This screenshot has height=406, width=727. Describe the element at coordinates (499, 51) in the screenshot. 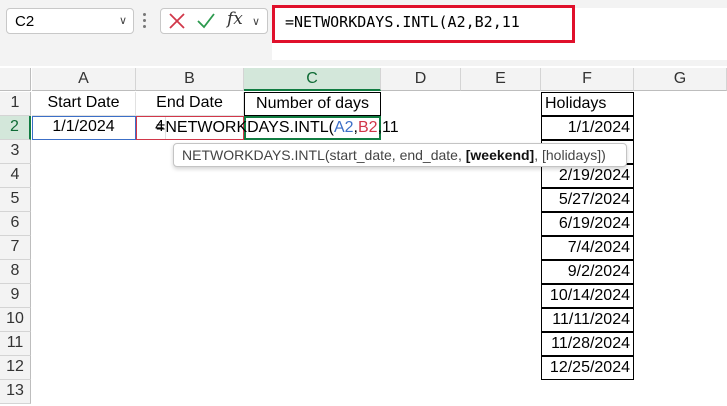

I see `formula-input-lower` at that location.